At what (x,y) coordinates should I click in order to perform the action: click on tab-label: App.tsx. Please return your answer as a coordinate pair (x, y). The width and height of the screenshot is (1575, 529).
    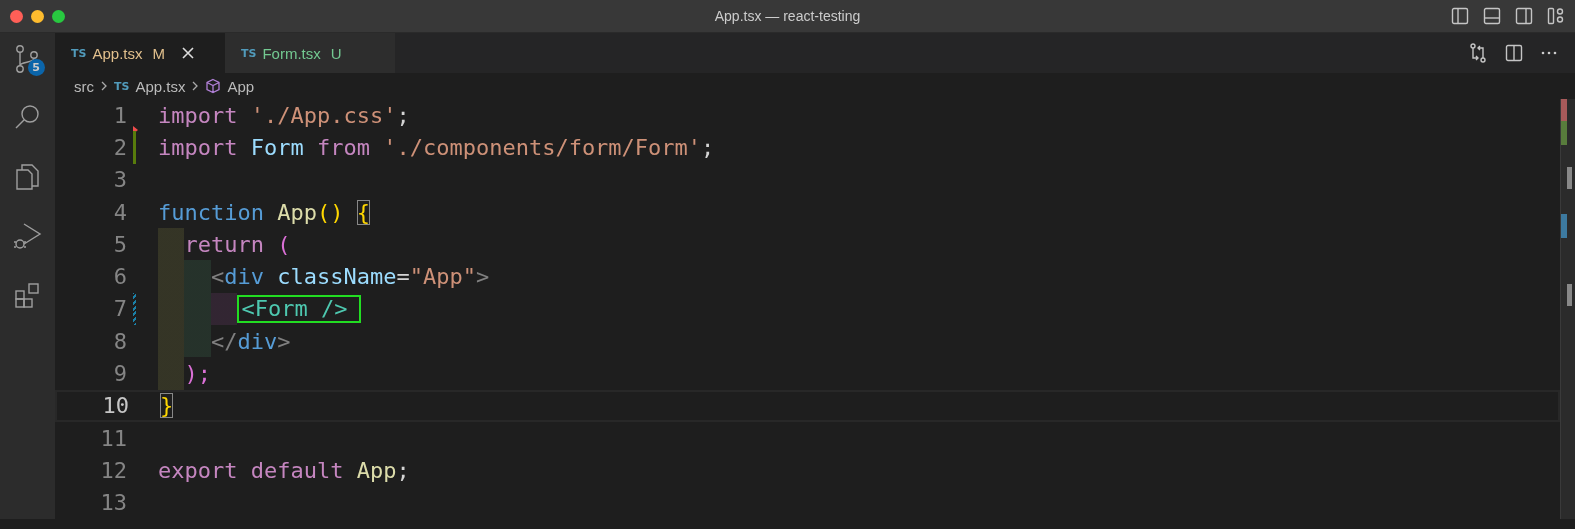
    Looking at the image, I should click on (117, 53).